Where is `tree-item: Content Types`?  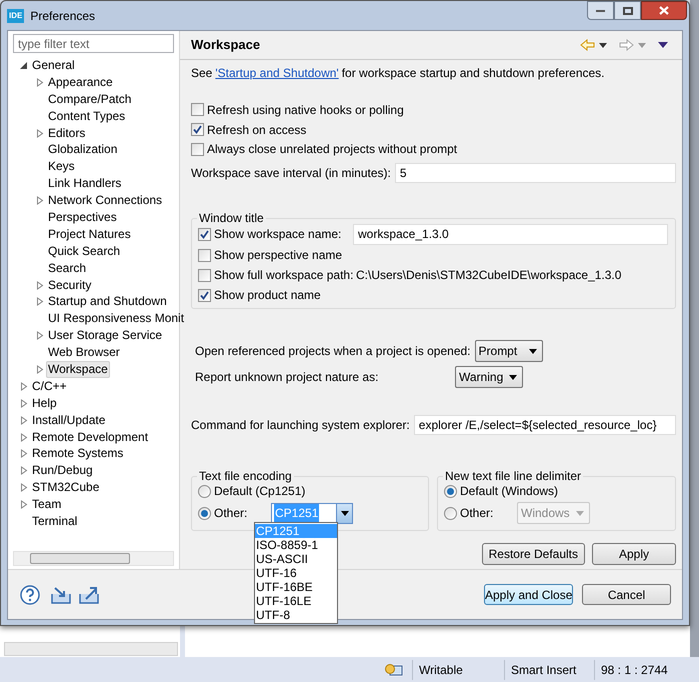 tree-item: Content Types is located at coordinates (87, 116).